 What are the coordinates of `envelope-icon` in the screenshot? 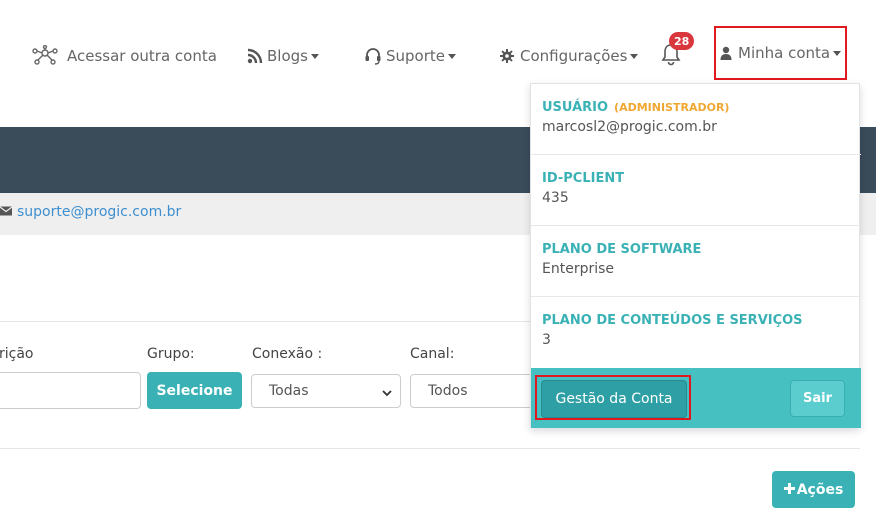 It's located at (6, 212).